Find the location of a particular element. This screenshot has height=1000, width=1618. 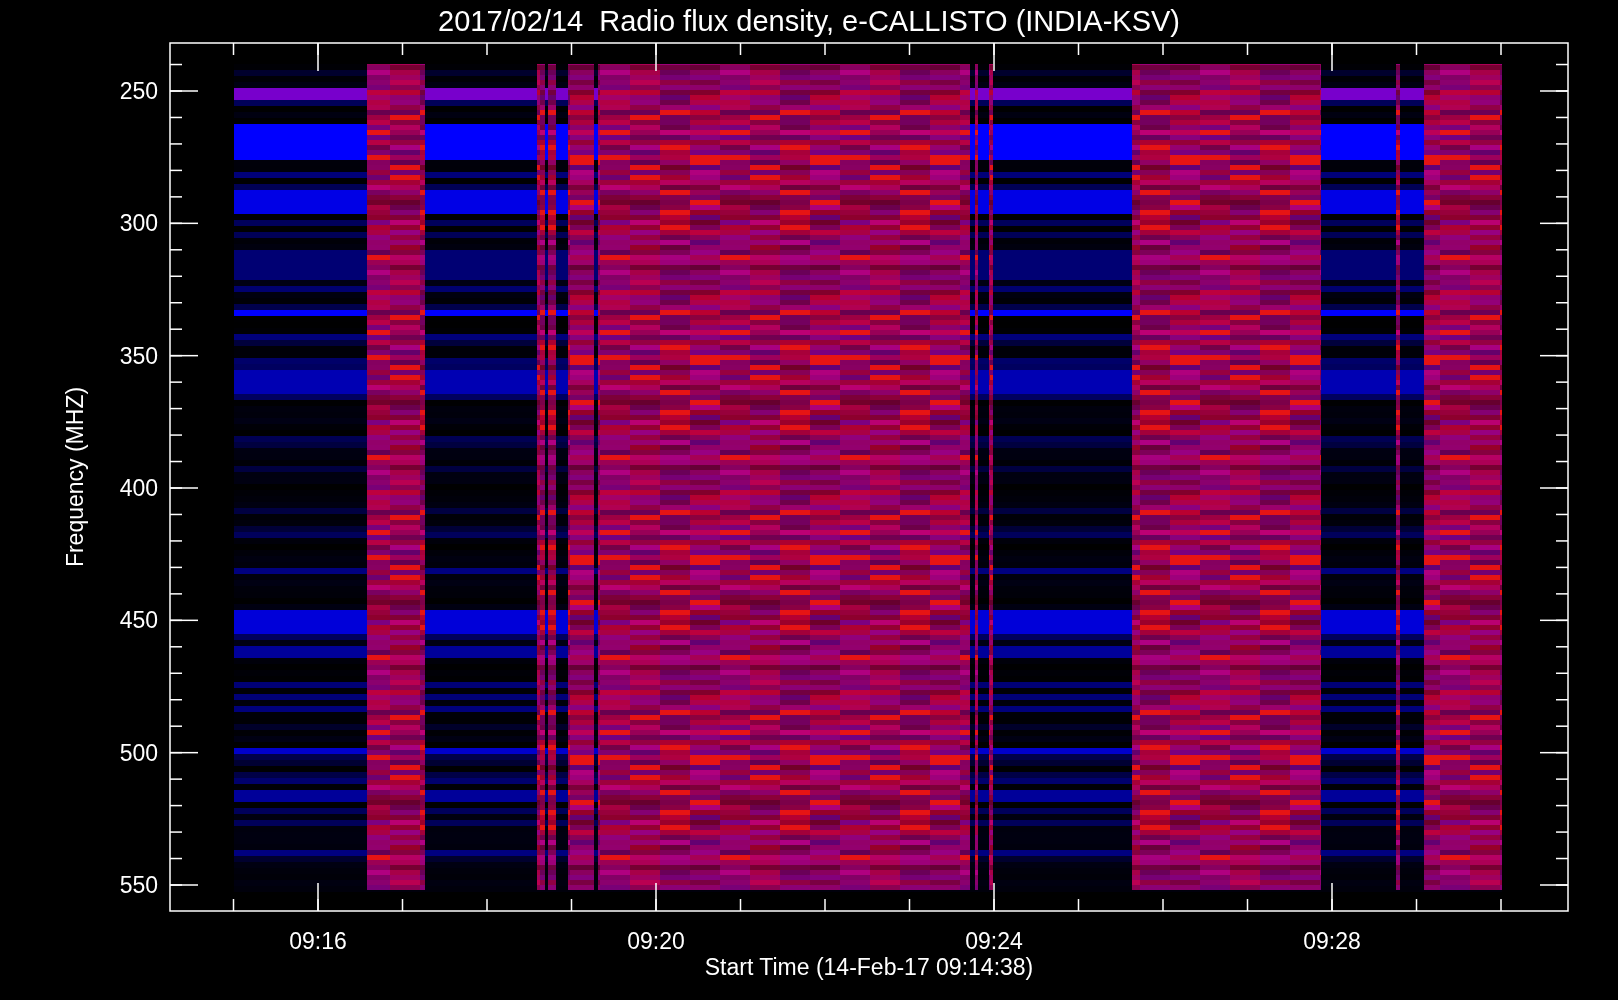

y-tick-label: 450 is located at coordinates (138, 620).